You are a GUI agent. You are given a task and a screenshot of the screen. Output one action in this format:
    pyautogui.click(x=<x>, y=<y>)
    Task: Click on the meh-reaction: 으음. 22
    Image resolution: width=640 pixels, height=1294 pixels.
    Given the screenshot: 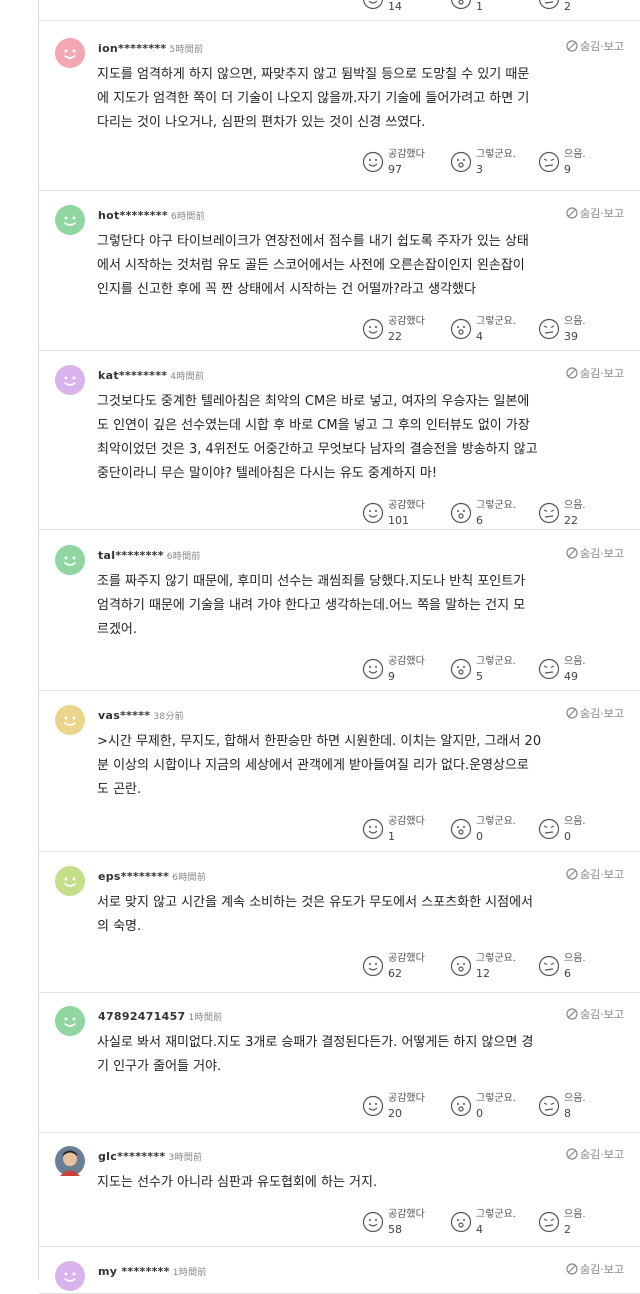 What is the action you would take?
    pyautogui.click(x=582, y=512)
    